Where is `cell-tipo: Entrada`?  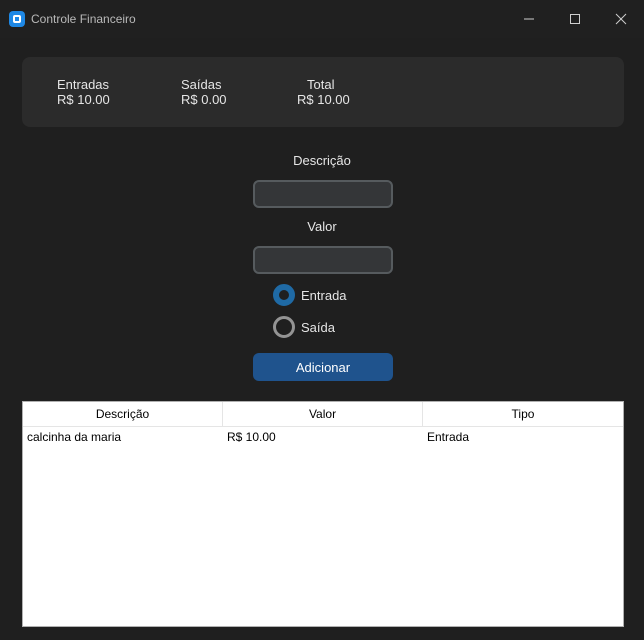 cell-tipo: Entrada is located at coordinates (448, 437).